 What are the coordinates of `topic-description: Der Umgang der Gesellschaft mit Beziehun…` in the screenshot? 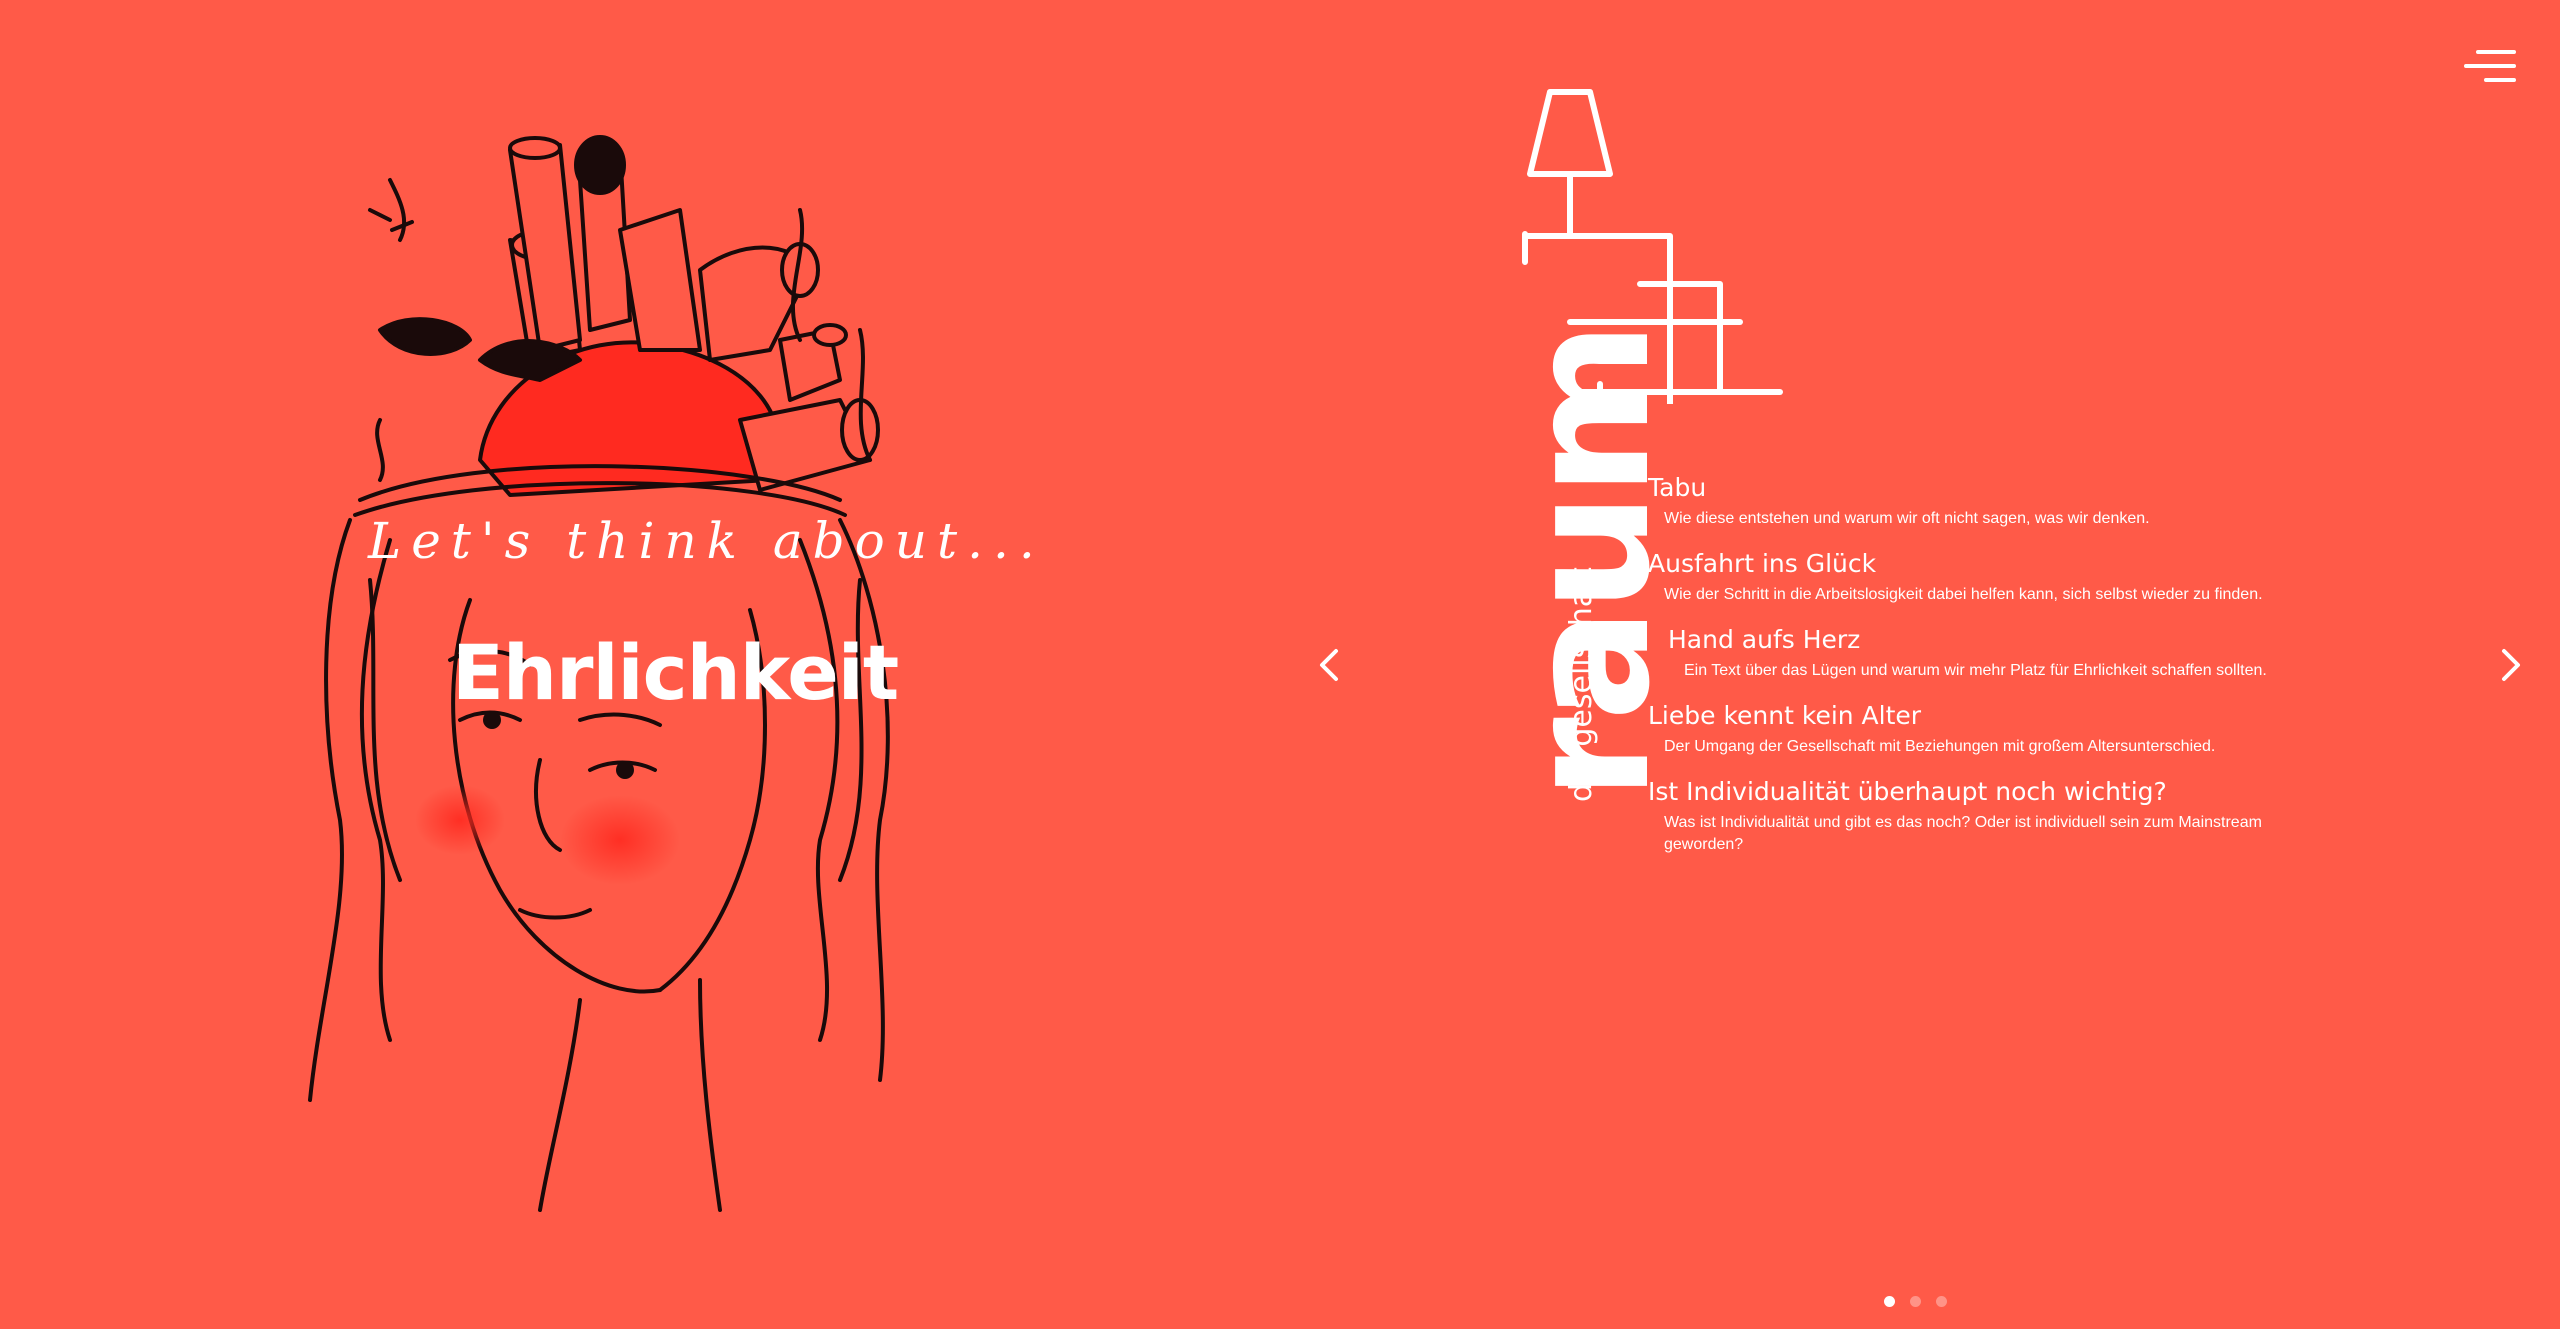 It's located at (1940, 746).